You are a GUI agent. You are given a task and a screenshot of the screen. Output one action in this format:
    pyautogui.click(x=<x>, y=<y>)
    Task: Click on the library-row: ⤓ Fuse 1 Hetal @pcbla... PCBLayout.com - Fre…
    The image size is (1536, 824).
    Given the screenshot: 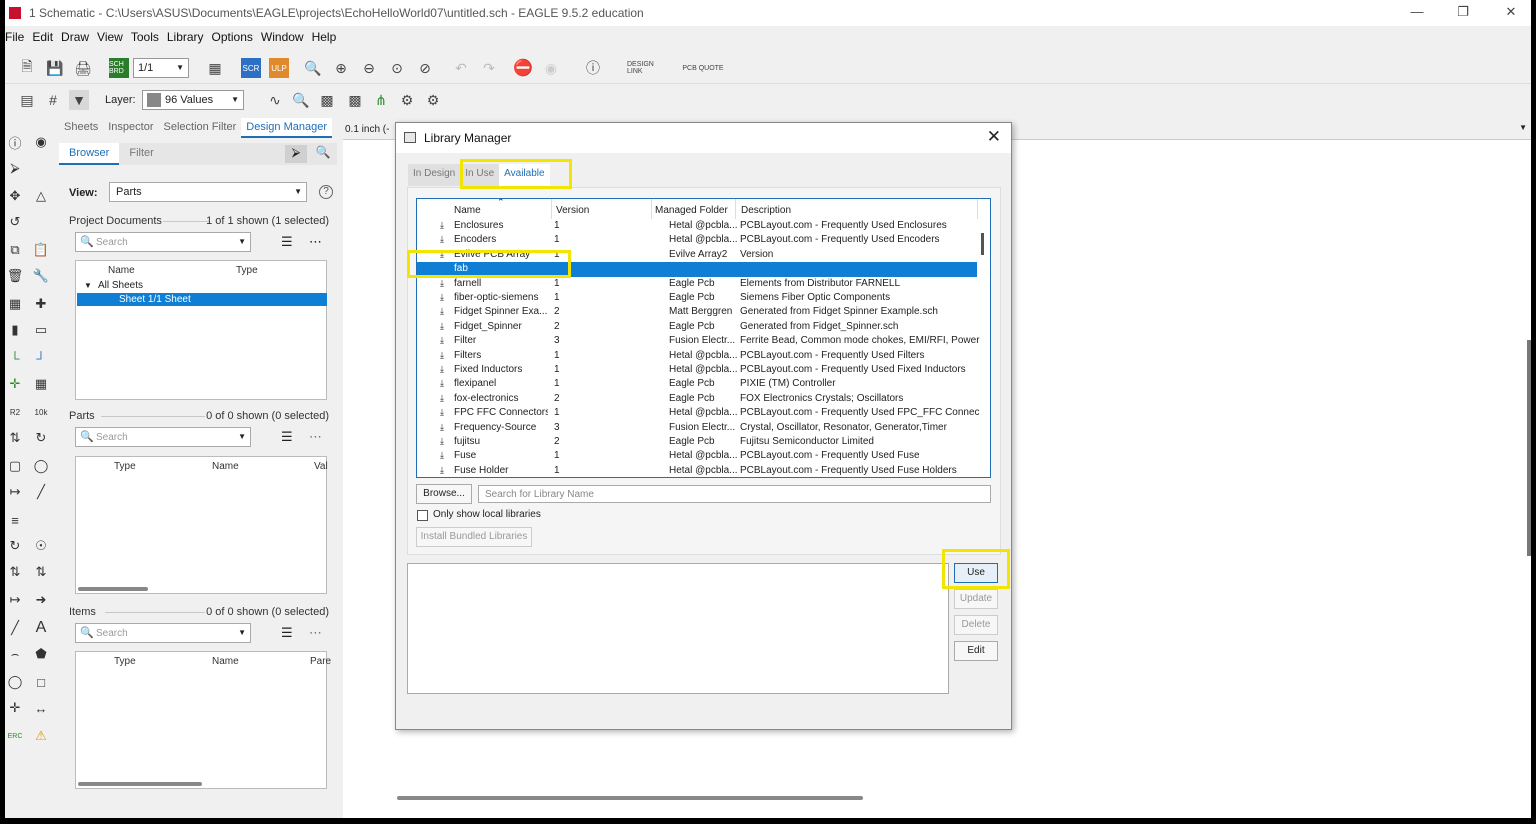 What is the action you would take?
    pyautogui.click(x=697, y=456)
    